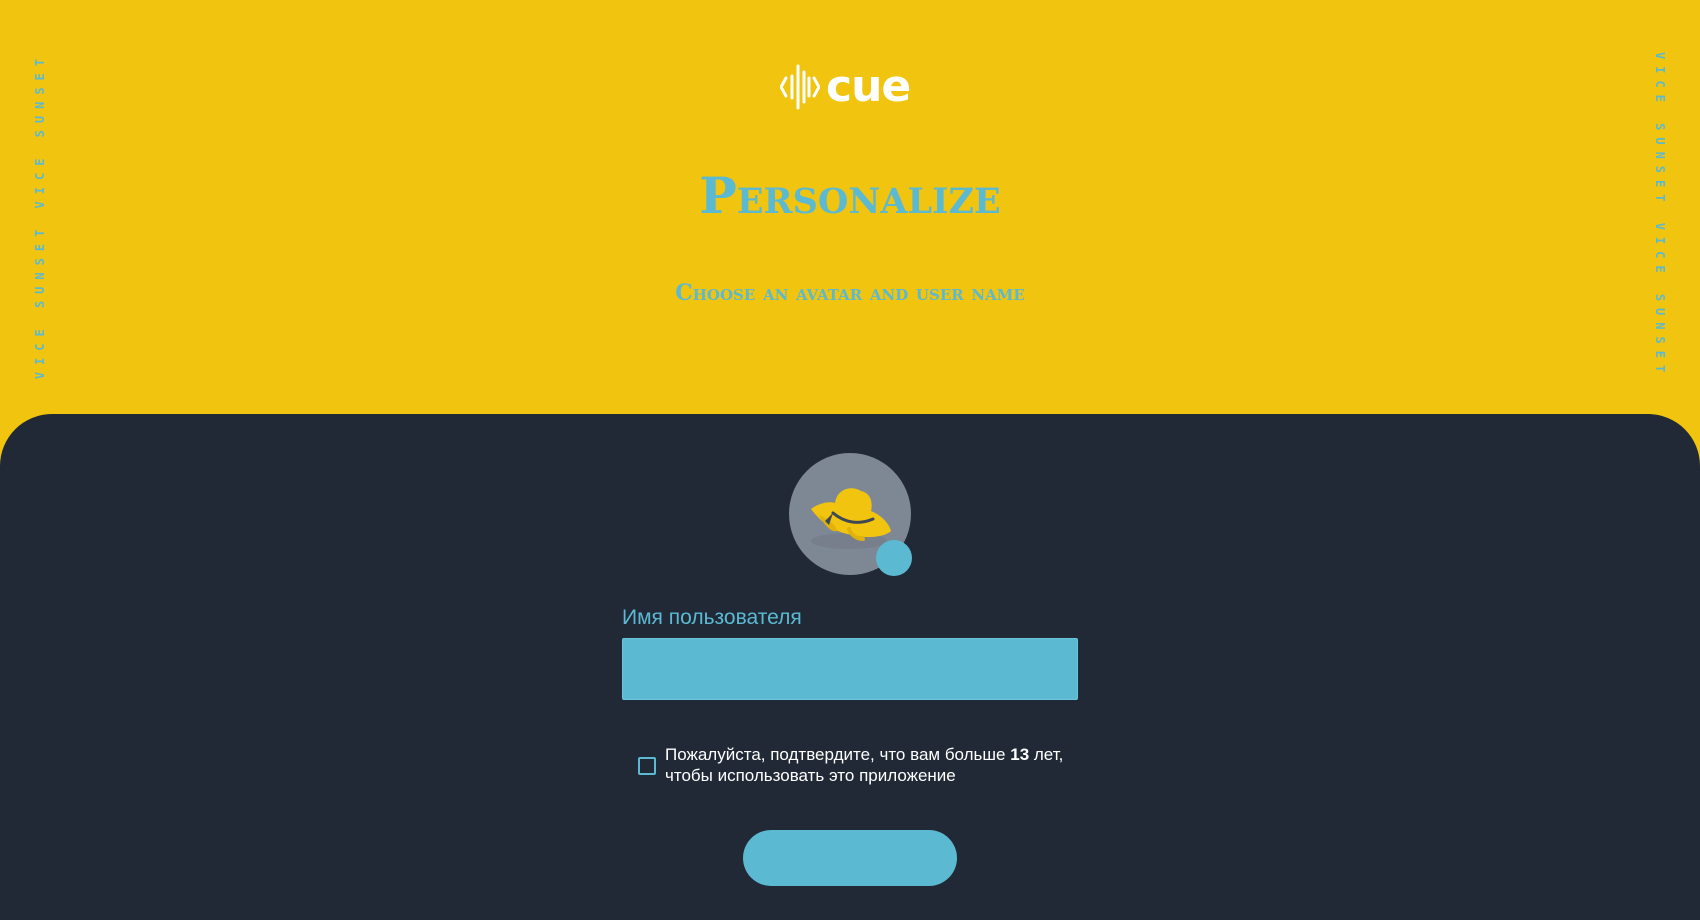  Describe the element at coordinates (1020, 754) in the screenshot. I see `age-consent-age: 13` at that location.